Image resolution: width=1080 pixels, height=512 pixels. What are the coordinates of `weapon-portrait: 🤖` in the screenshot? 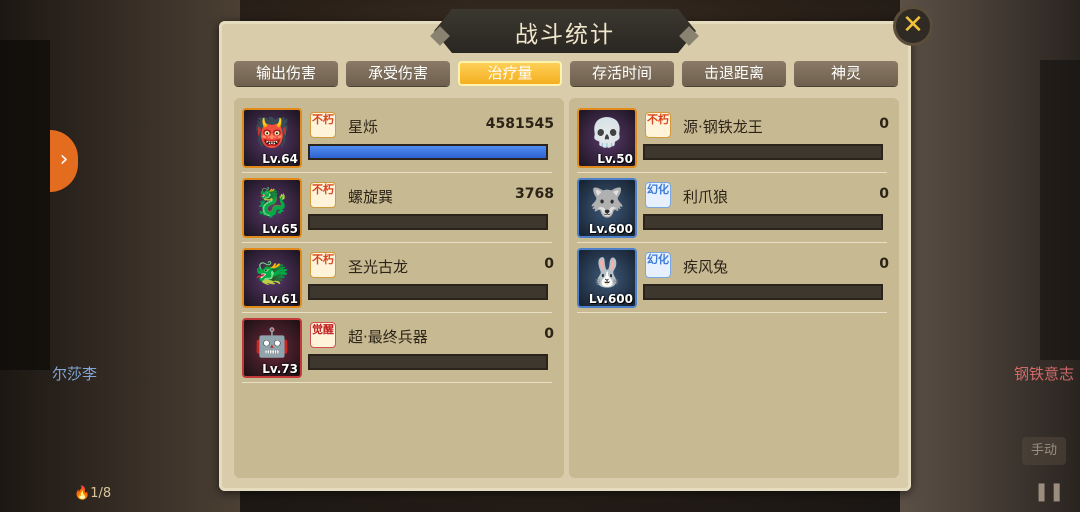 It's located at (272, 342).